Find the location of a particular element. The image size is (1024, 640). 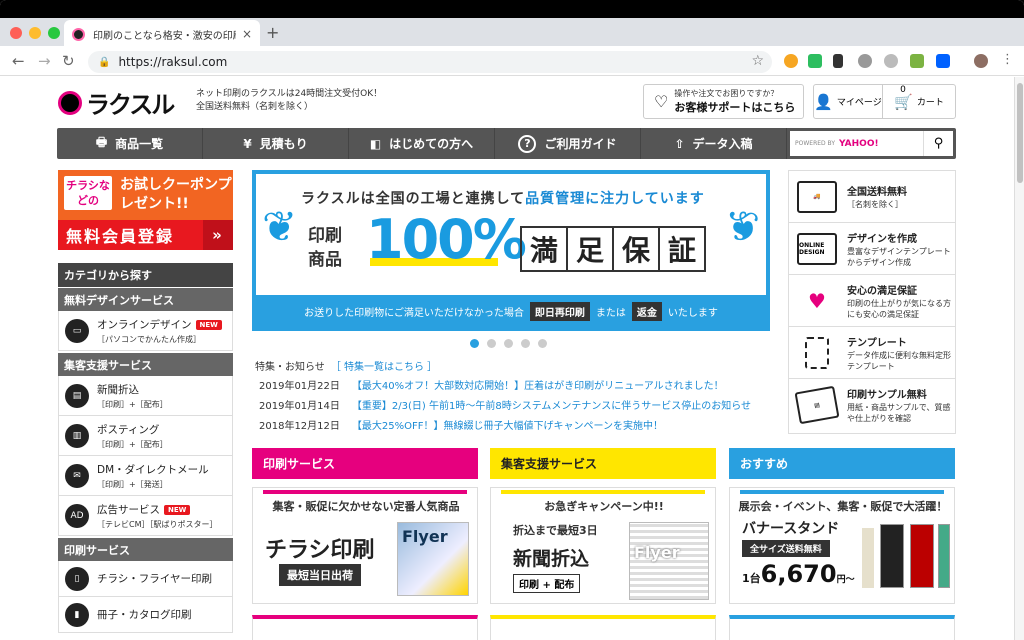

feature-samples: ▤ 印刷サンプル無料 用紙・商品サンプルで、質感や仕上がりを確認 is located at coordinates (872, 405).